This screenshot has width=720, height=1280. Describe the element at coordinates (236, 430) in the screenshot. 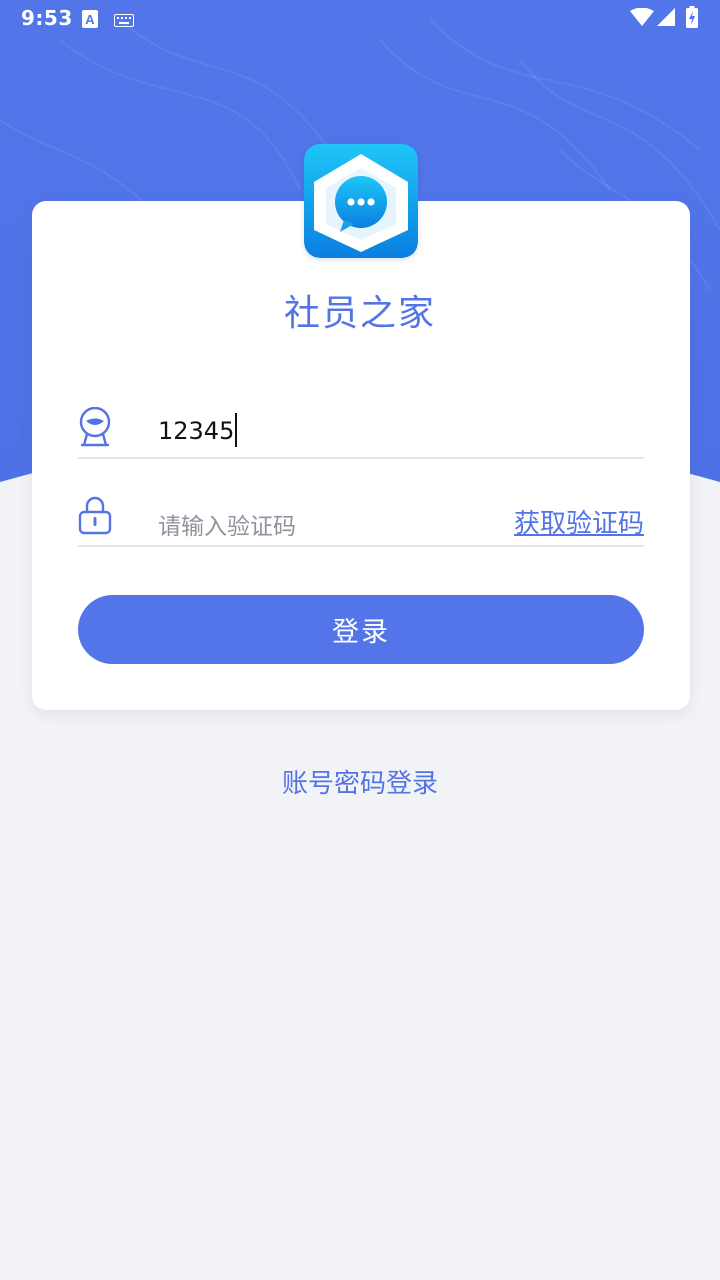

I see `text-caret` at that location.